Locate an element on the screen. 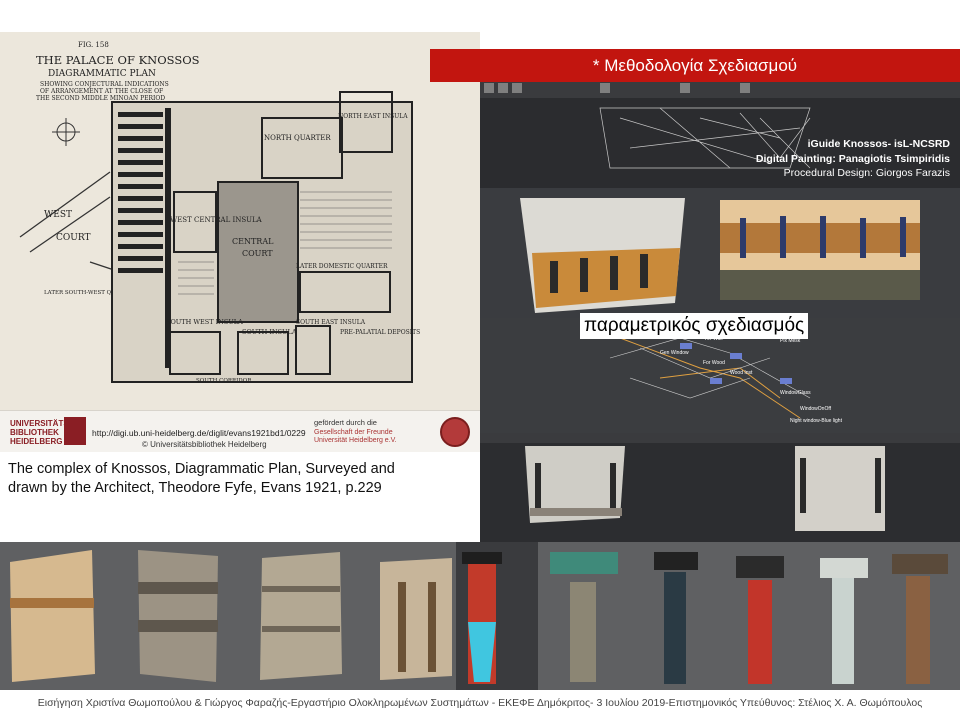 The image size is (960, 720). column-black is located at coordinates (676, 618).